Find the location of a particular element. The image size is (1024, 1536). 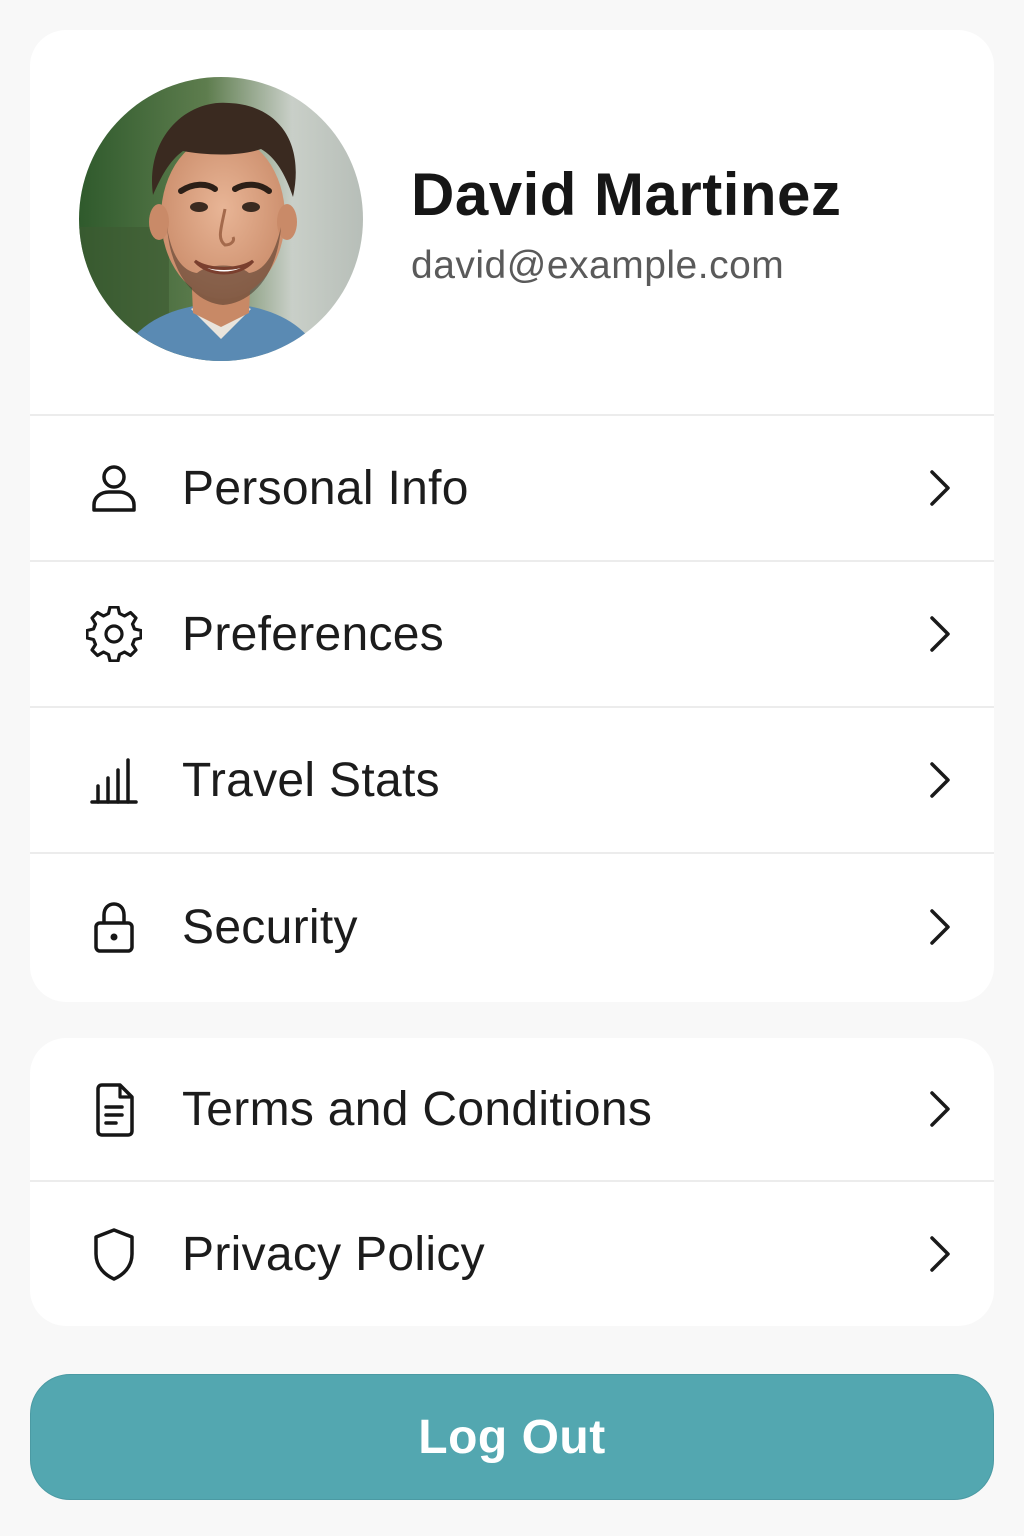

logout-label: Log Out is located at coordinates (512, 1437).